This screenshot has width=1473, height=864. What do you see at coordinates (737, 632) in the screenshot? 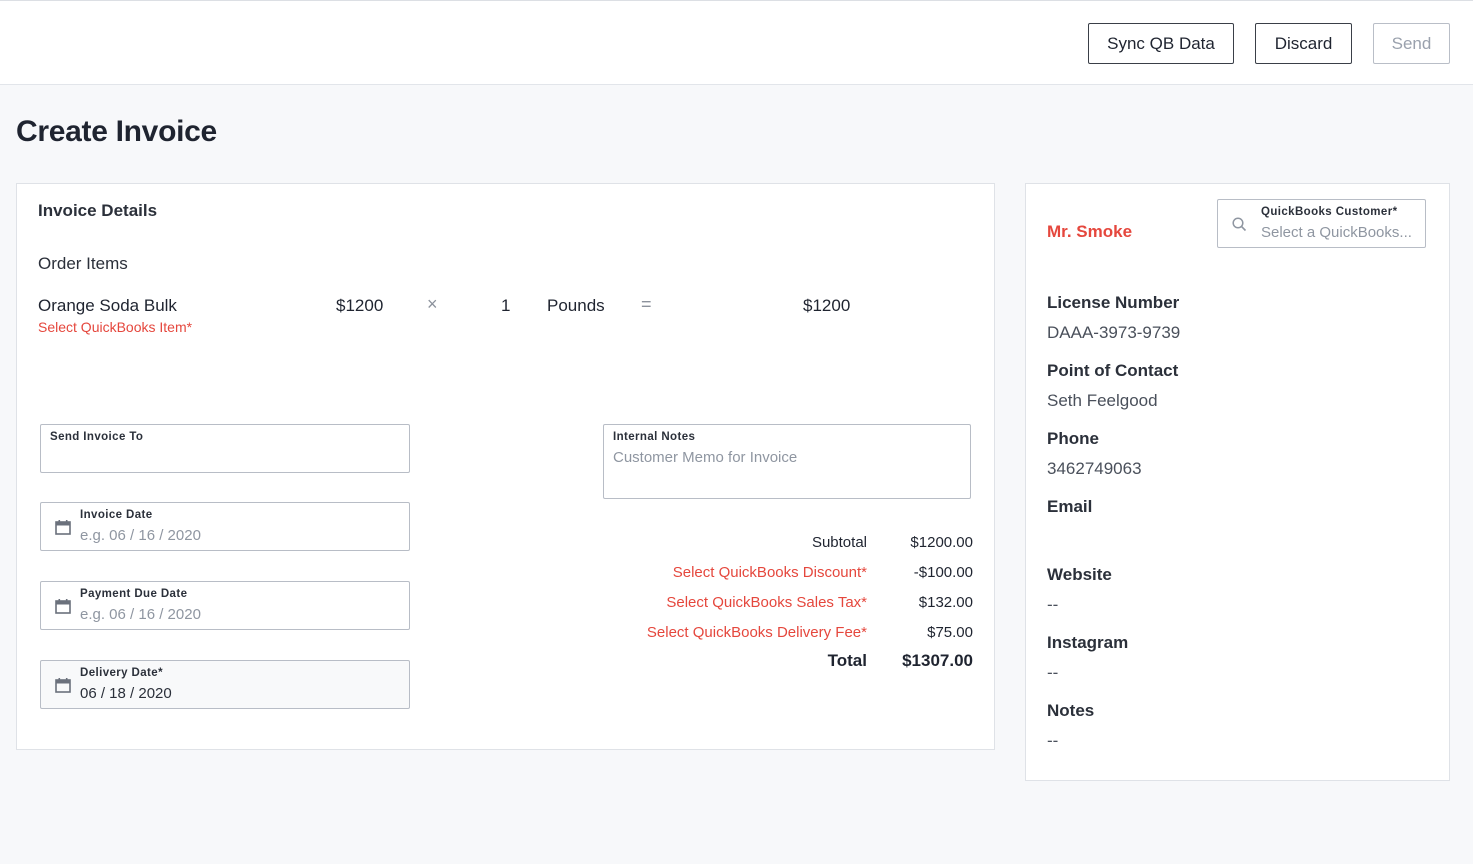
I see `select-delivery-fee-link: Select QuickBooks Delivery Fee*` at bounding box center [737, 632].